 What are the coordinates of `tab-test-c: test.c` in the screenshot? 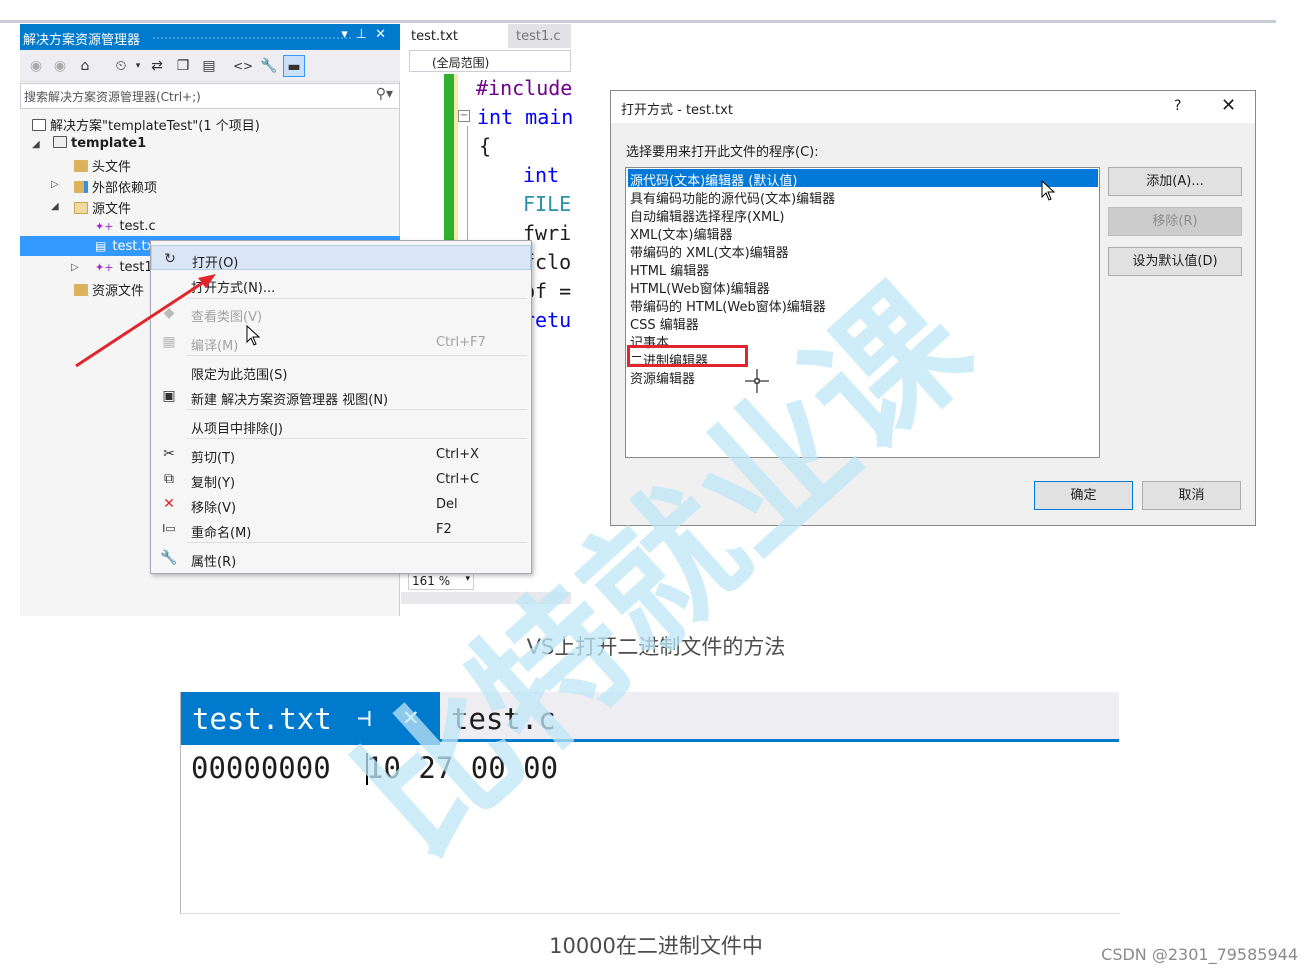 It's located at (503, 719).